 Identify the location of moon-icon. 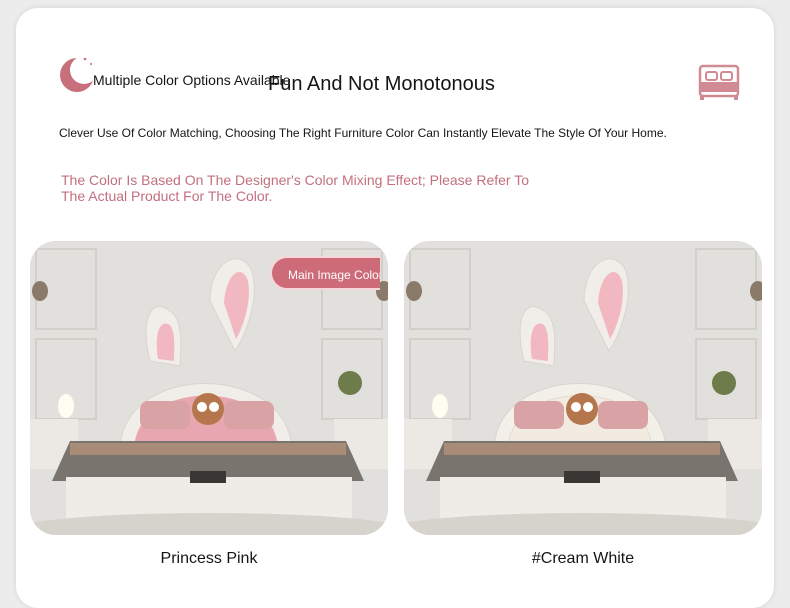
(78, 74).